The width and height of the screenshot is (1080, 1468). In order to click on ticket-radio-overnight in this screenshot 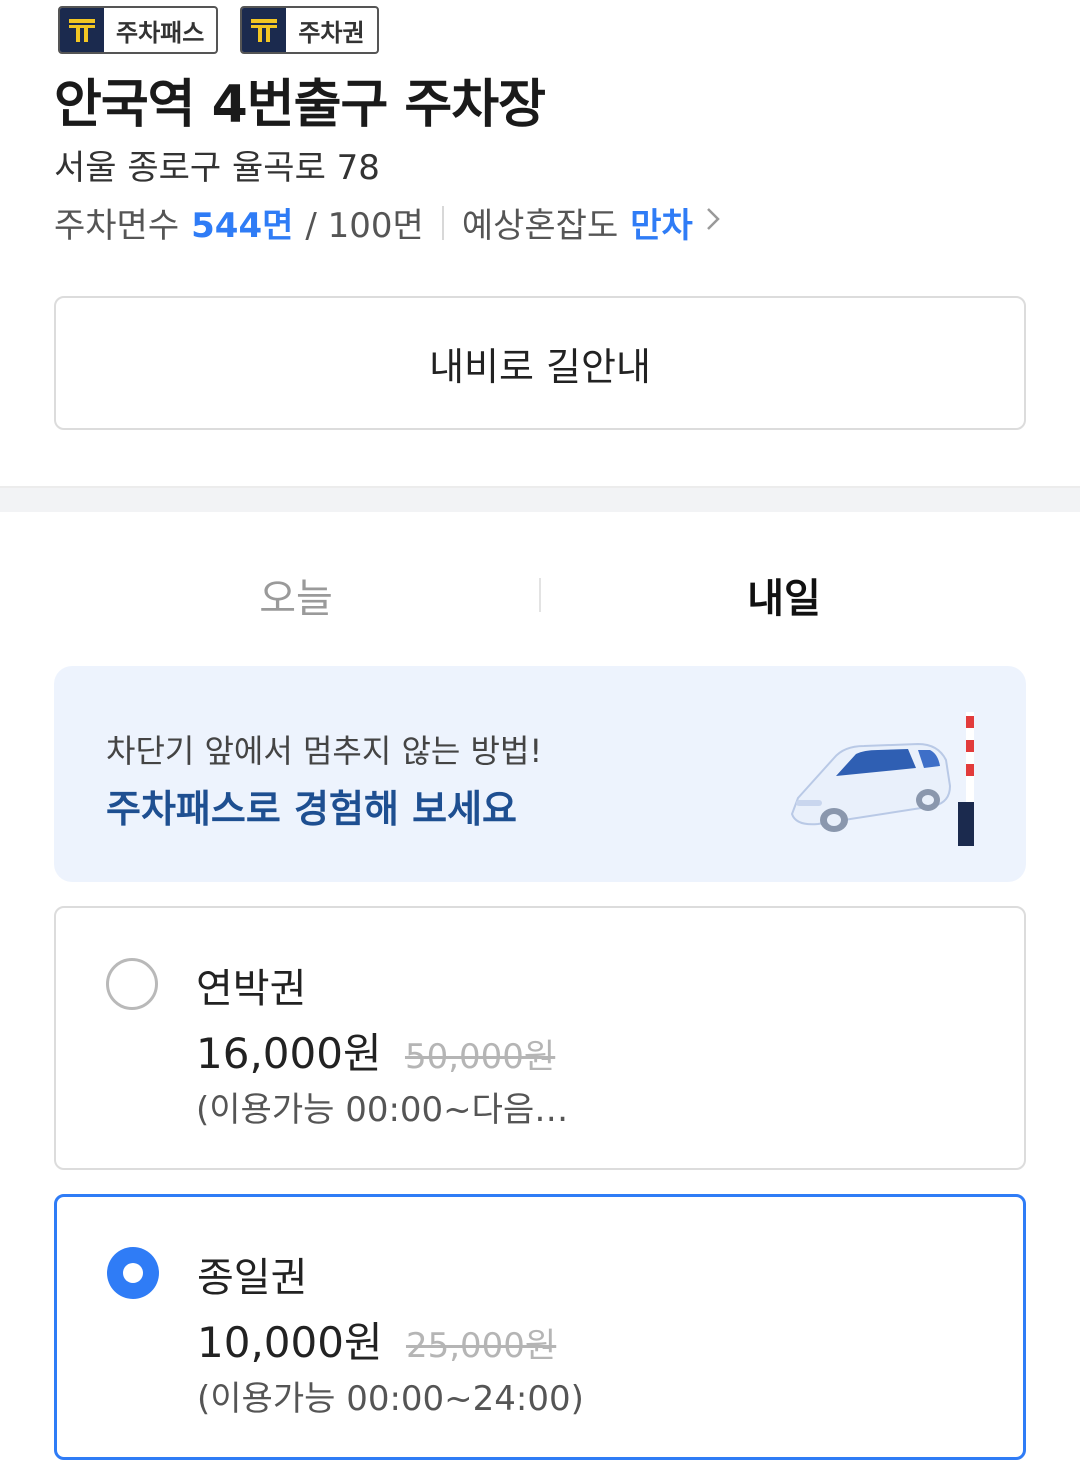, I will do `click(132, 984)`.